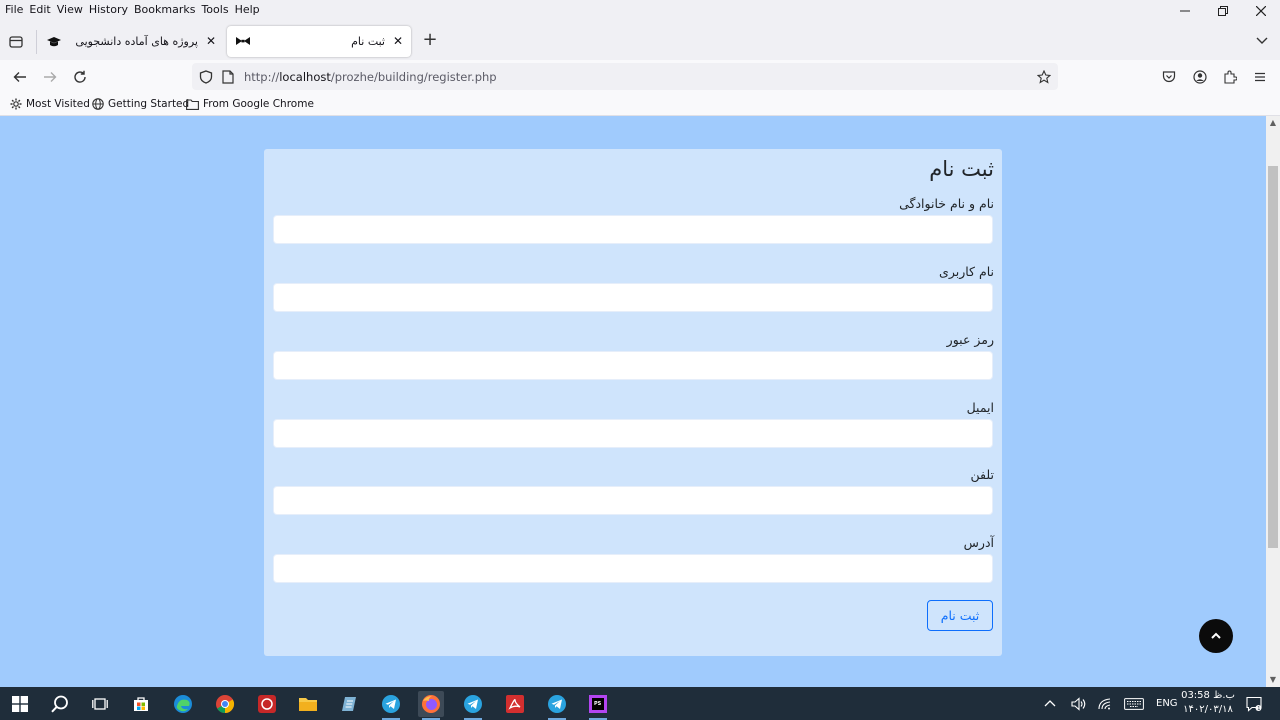 This screenshot has width=1280, height=720. I want to click on address-input, so click(633, 568).